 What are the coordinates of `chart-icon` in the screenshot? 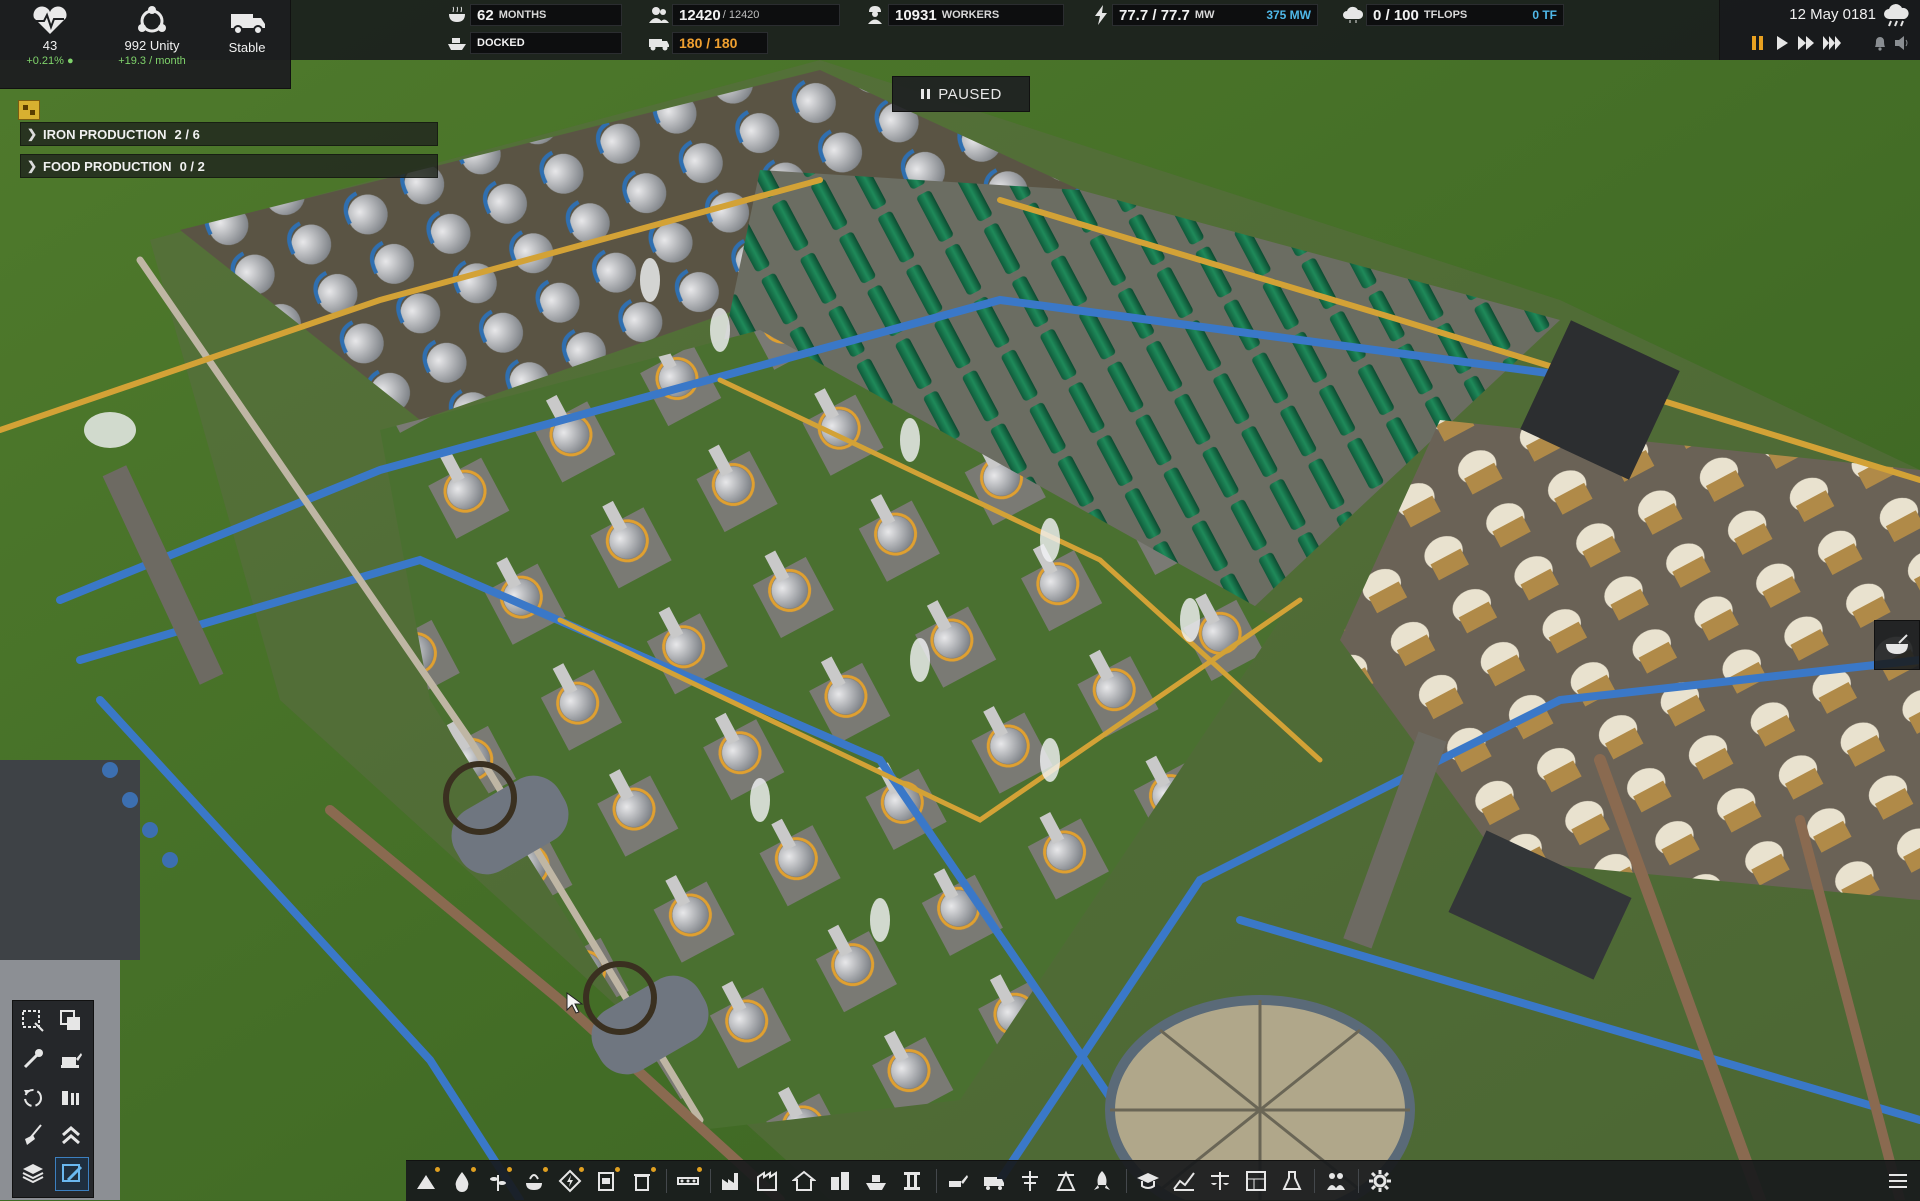 It's located at (1184, 1181).